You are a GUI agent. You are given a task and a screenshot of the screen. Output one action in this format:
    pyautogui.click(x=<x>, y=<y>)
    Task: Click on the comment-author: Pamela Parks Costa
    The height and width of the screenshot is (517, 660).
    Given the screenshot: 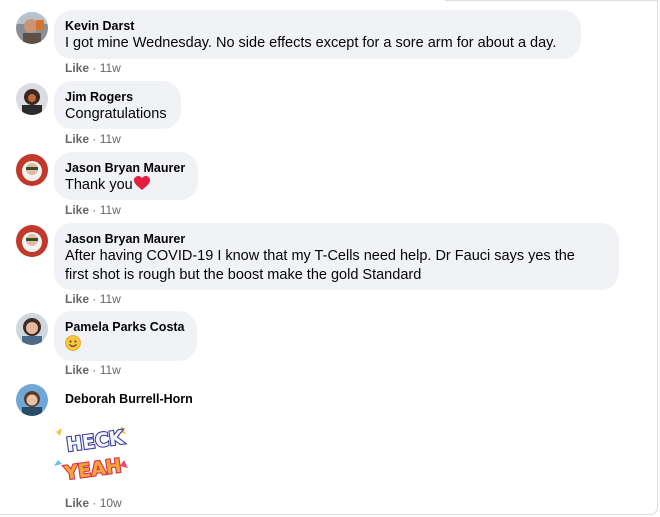 What is the action you would take?
    pyautogui.click(x=125, y=327)
    